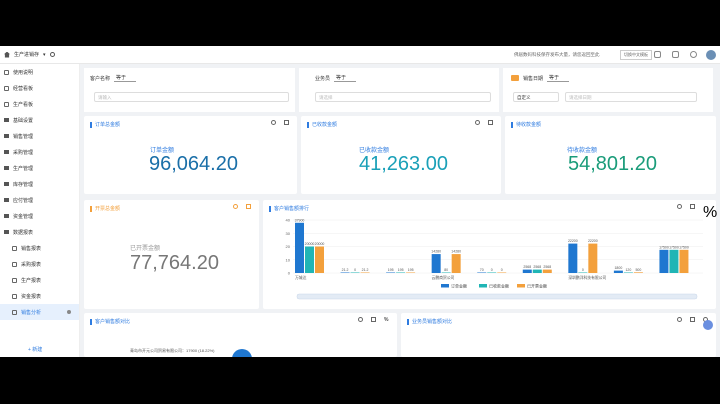 This screenshot has width=720, height=404. I want to click on sidebar-item: 采购报表, so click(39, 264).